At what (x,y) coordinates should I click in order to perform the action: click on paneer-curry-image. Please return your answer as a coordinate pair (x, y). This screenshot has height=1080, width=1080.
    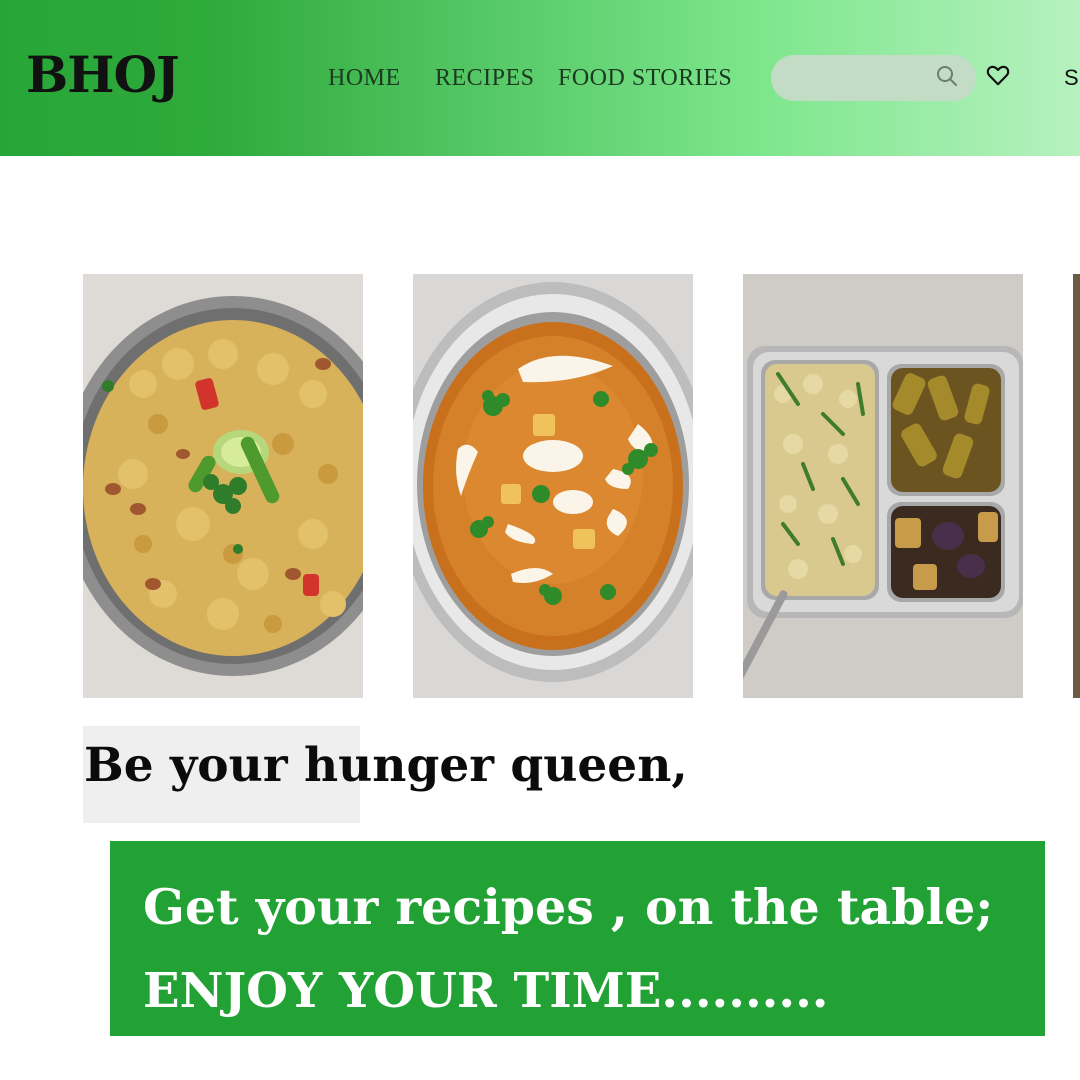
    Looking at the image, I should click on (553, 486).